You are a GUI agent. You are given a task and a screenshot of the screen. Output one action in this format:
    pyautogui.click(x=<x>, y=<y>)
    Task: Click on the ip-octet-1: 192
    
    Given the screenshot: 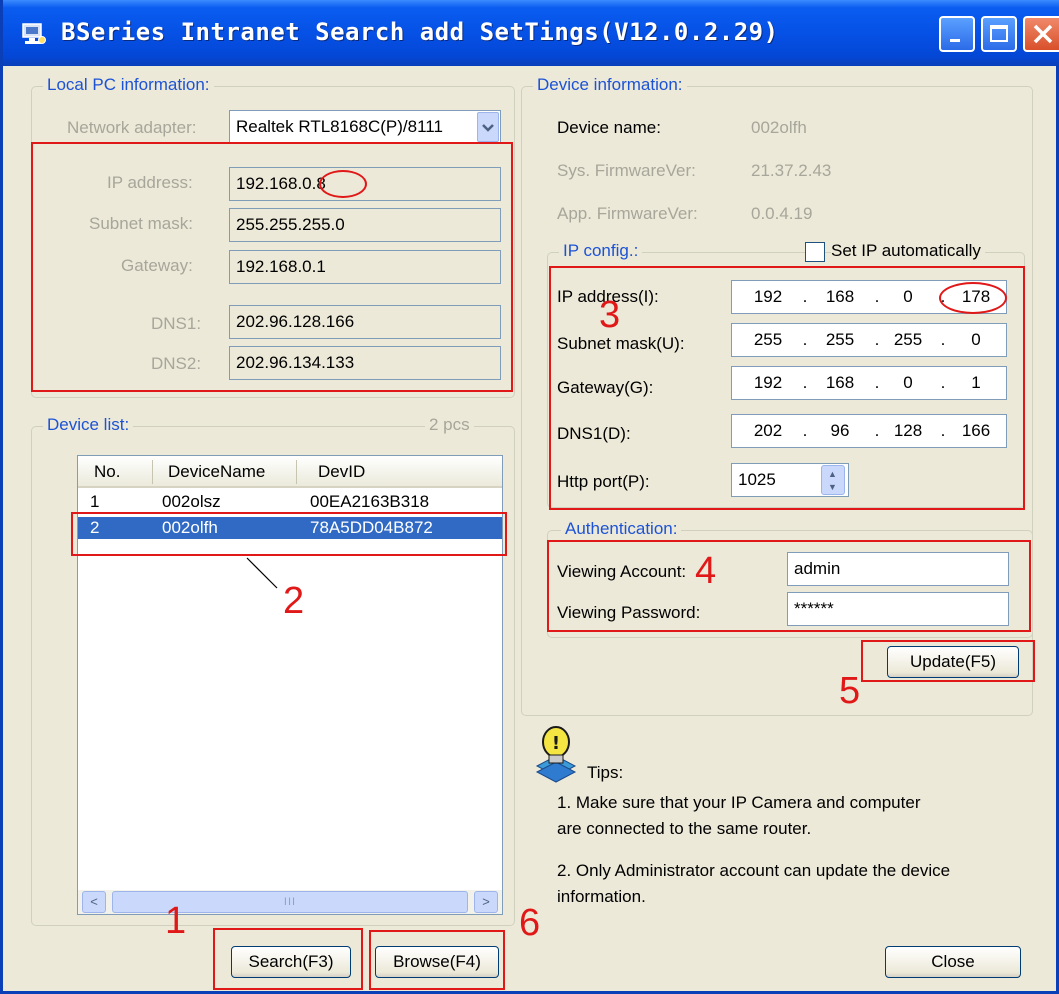 What is the action you would take?
    pyautogui.click(x=768, y=297)
    